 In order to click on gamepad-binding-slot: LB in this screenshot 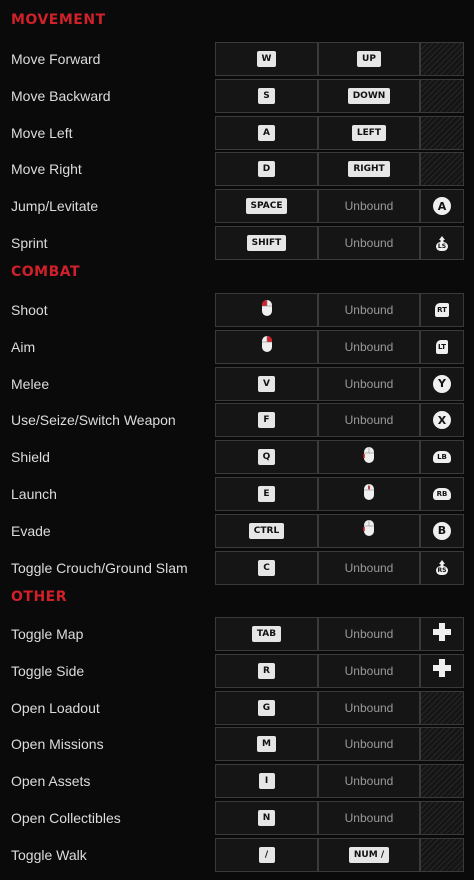, I will do `click(442, 457)`.